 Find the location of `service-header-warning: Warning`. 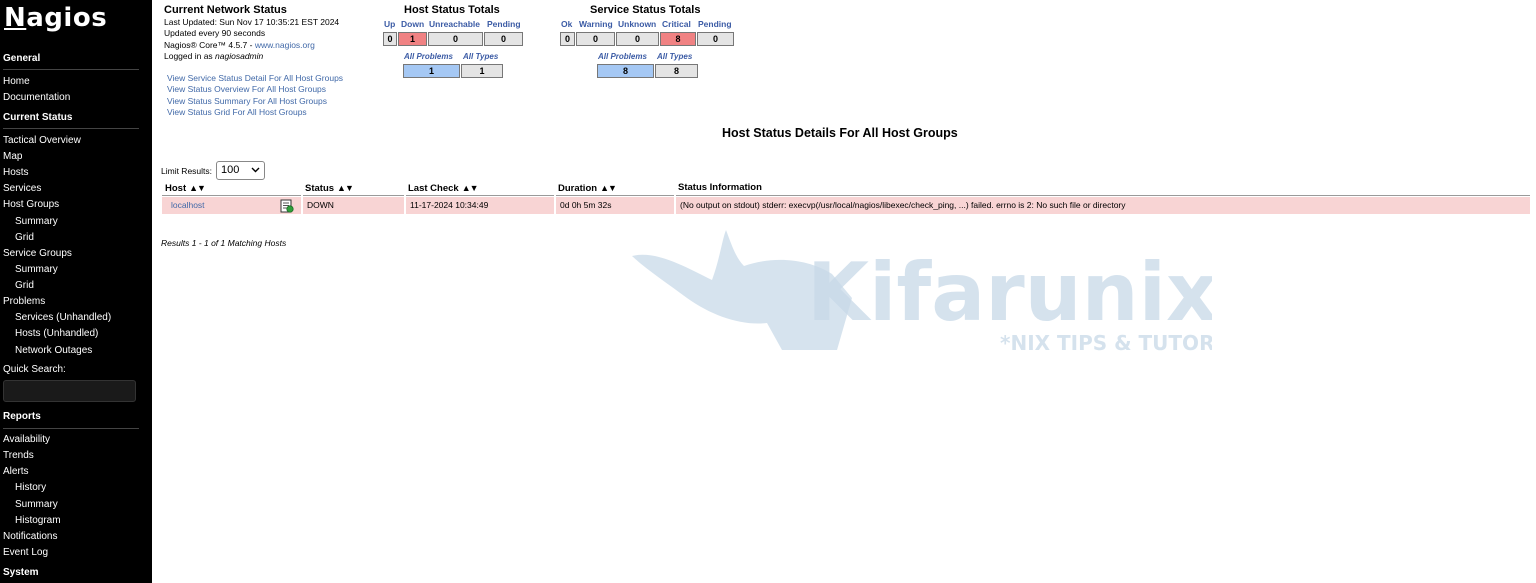

service-header-warning: Warning is located at coordinates (596, 24).